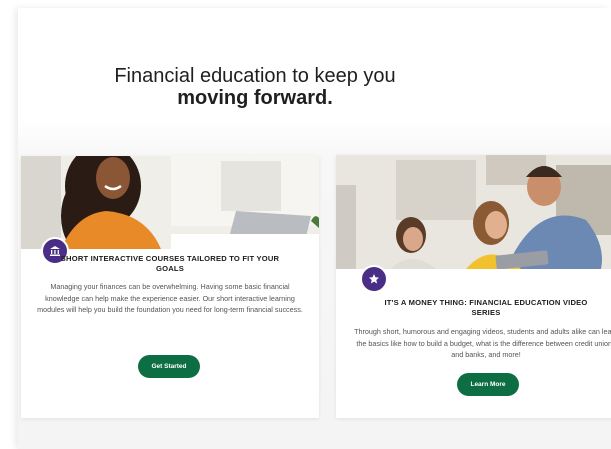  What do you see at coordinates (169, 366) in the screenshot?
I see `get-started-button: Get Started` at bounding box center [169, 366].